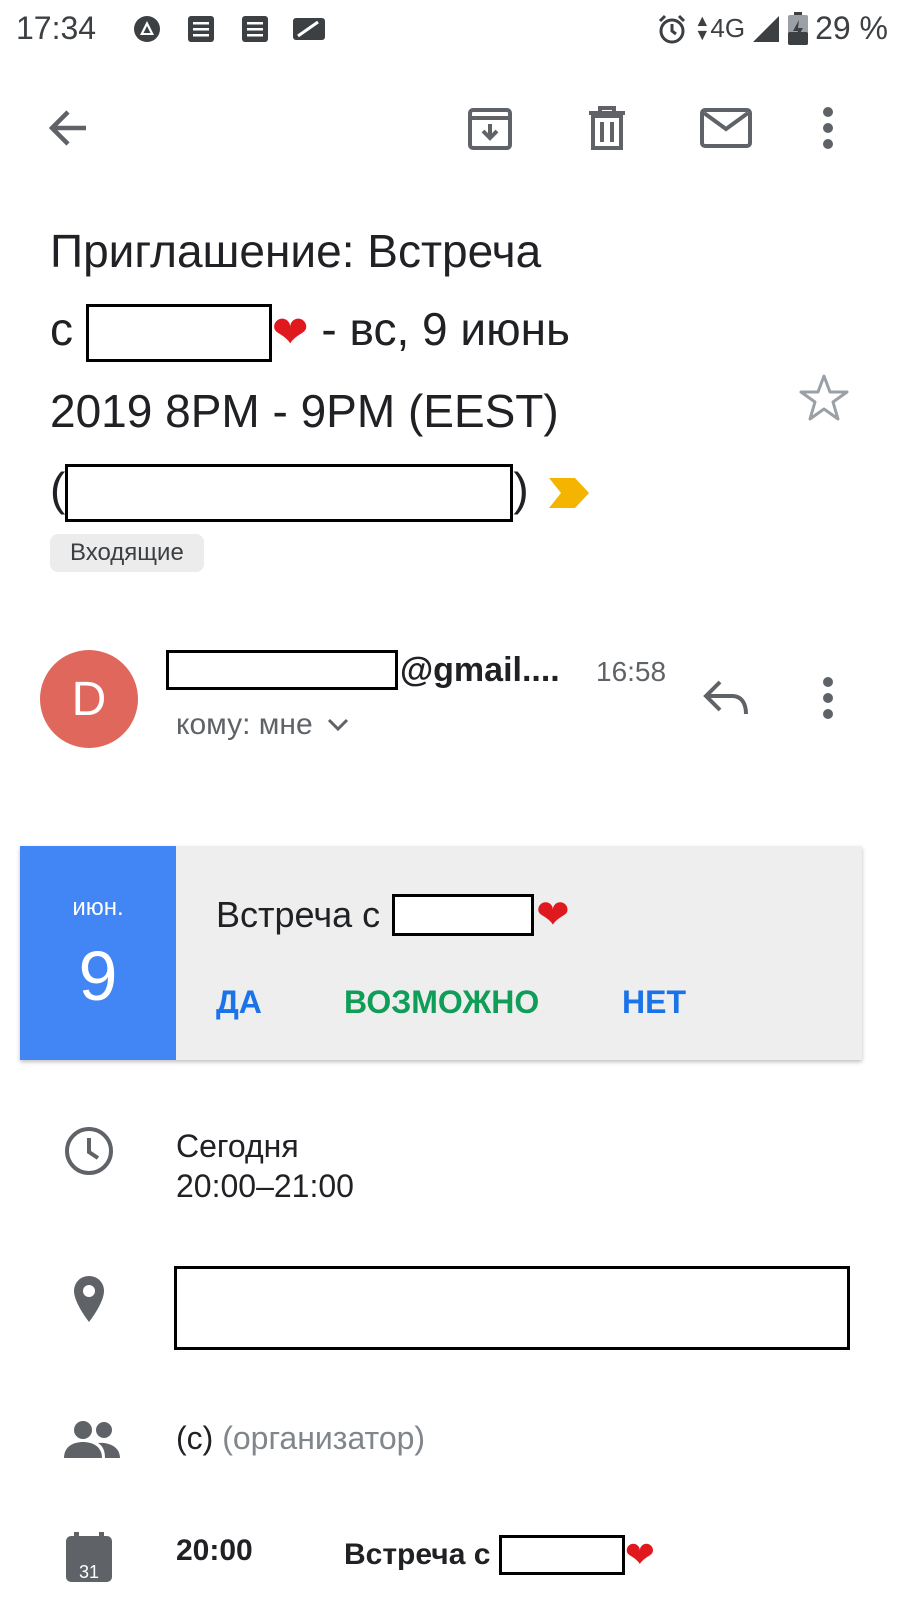 Image resolution: width=900 pixels, height=1600 pixels. Describe the element at coordinates (98, 907) in the screenshot. I see `date-month: июн.` at that location.